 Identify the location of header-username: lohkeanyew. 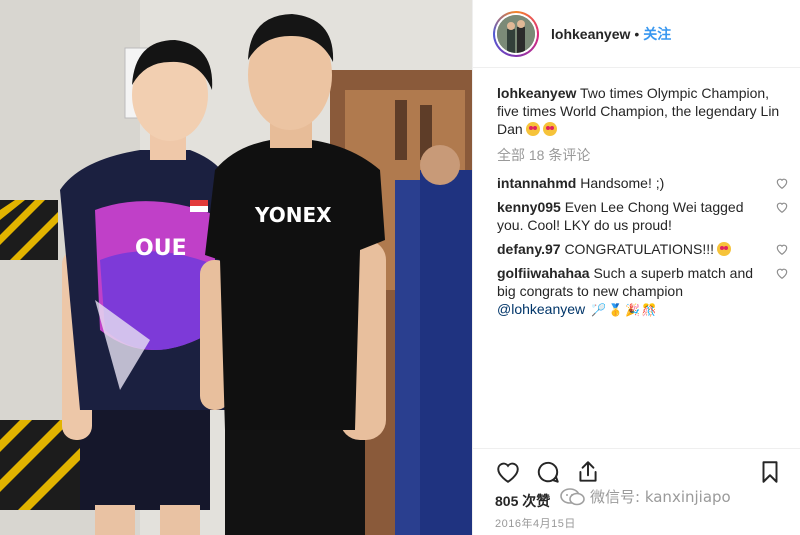
(590, 34).